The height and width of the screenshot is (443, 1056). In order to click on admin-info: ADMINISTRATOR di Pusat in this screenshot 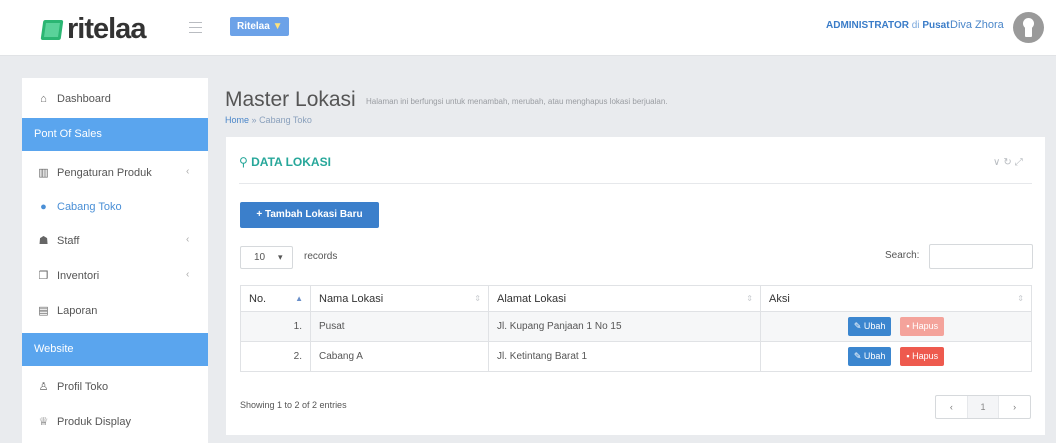, I will do `click(888, 25)`.